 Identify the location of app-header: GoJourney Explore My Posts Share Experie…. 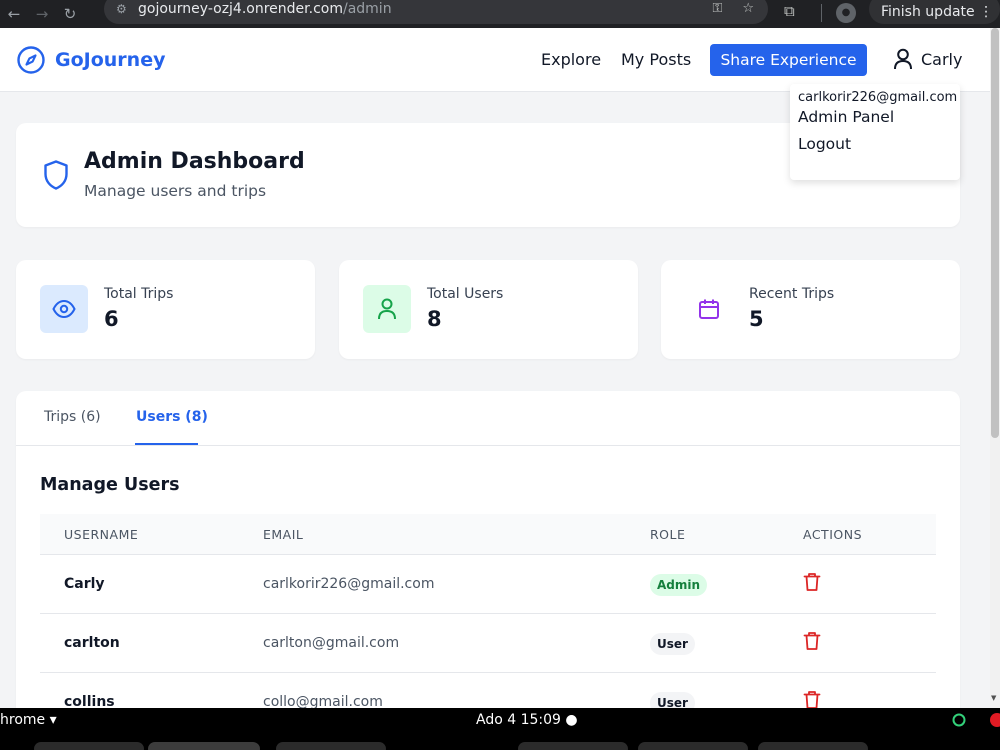
(495, 60).